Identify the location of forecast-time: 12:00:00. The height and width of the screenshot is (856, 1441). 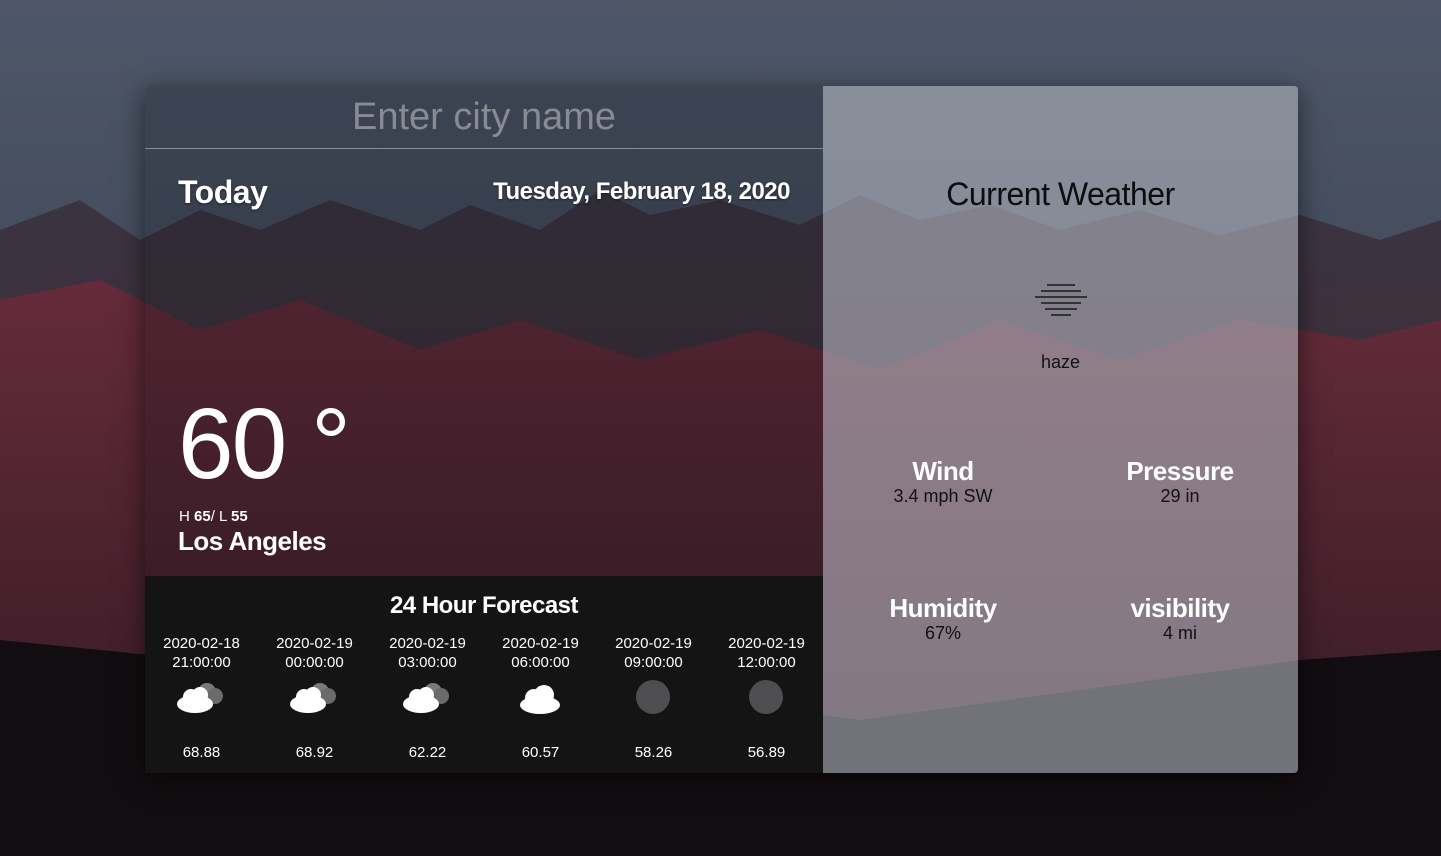
(766, 662).